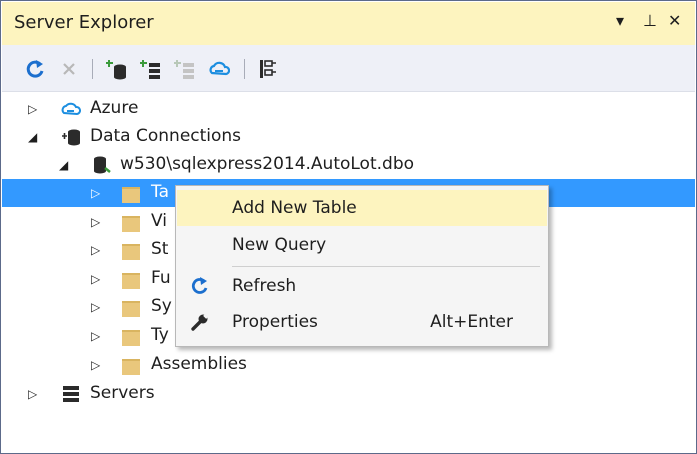 Image resolution: width=697 pixels, height=454 pixels. What do you see at coordinates (84, 22) in the screenshot?
I see `window-title: Server Explorer` at bounding box center [84, 22].